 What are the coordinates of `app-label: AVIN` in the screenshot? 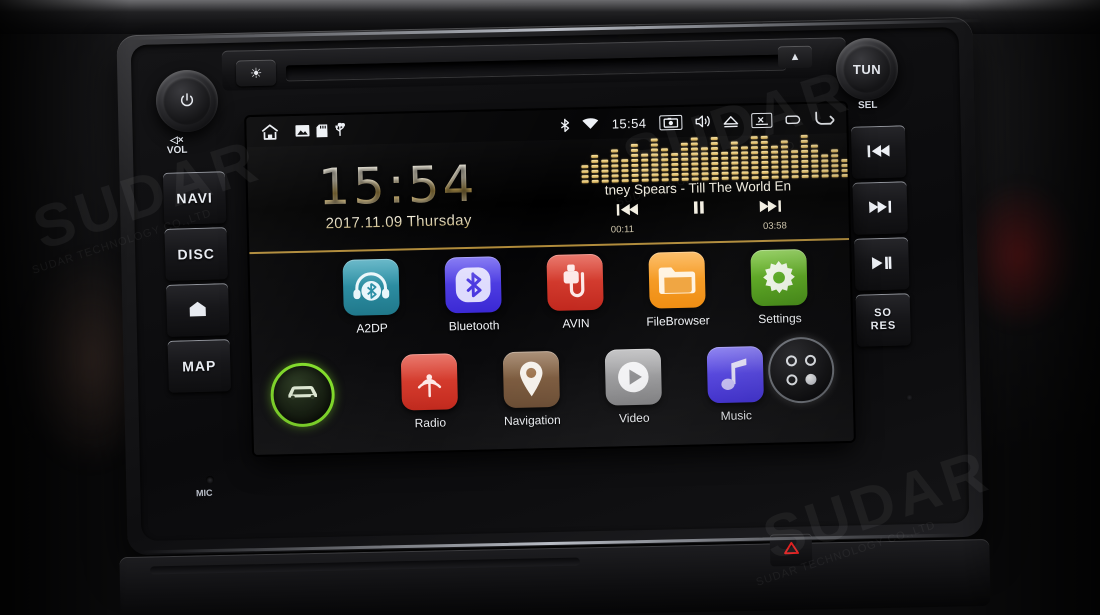 It's located at (576, 323).